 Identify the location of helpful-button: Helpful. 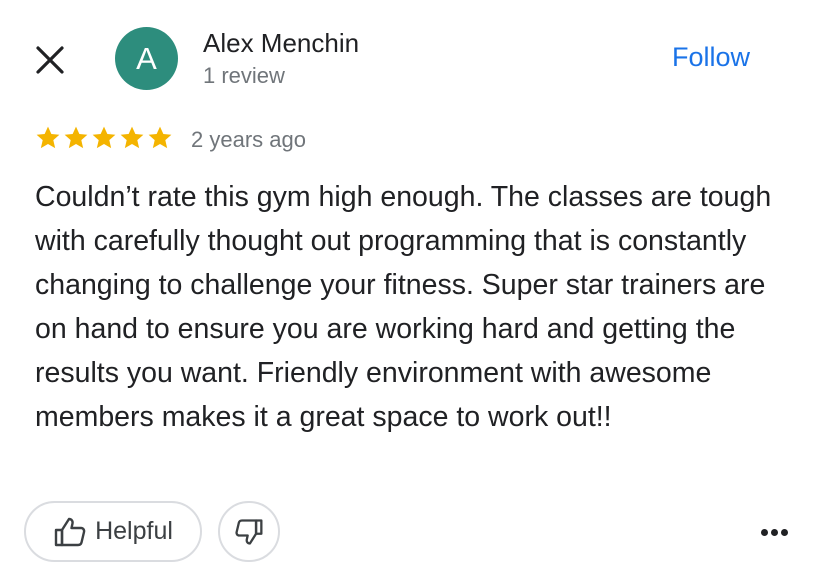
(113, 531).